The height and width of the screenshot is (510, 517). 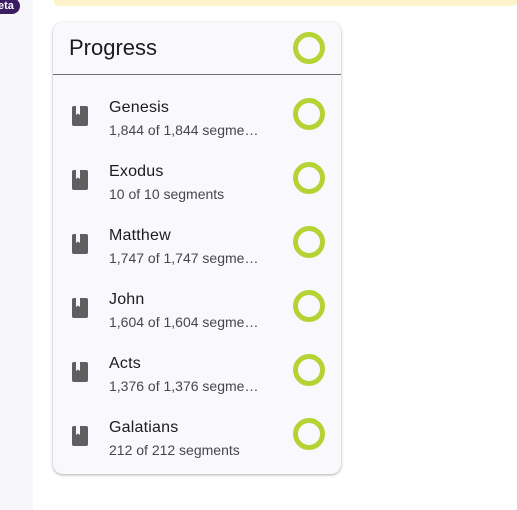 What do you see at coordinates (285, 3) in the screenshot?
I see `warning-banner` at bounding box center [285, 3].